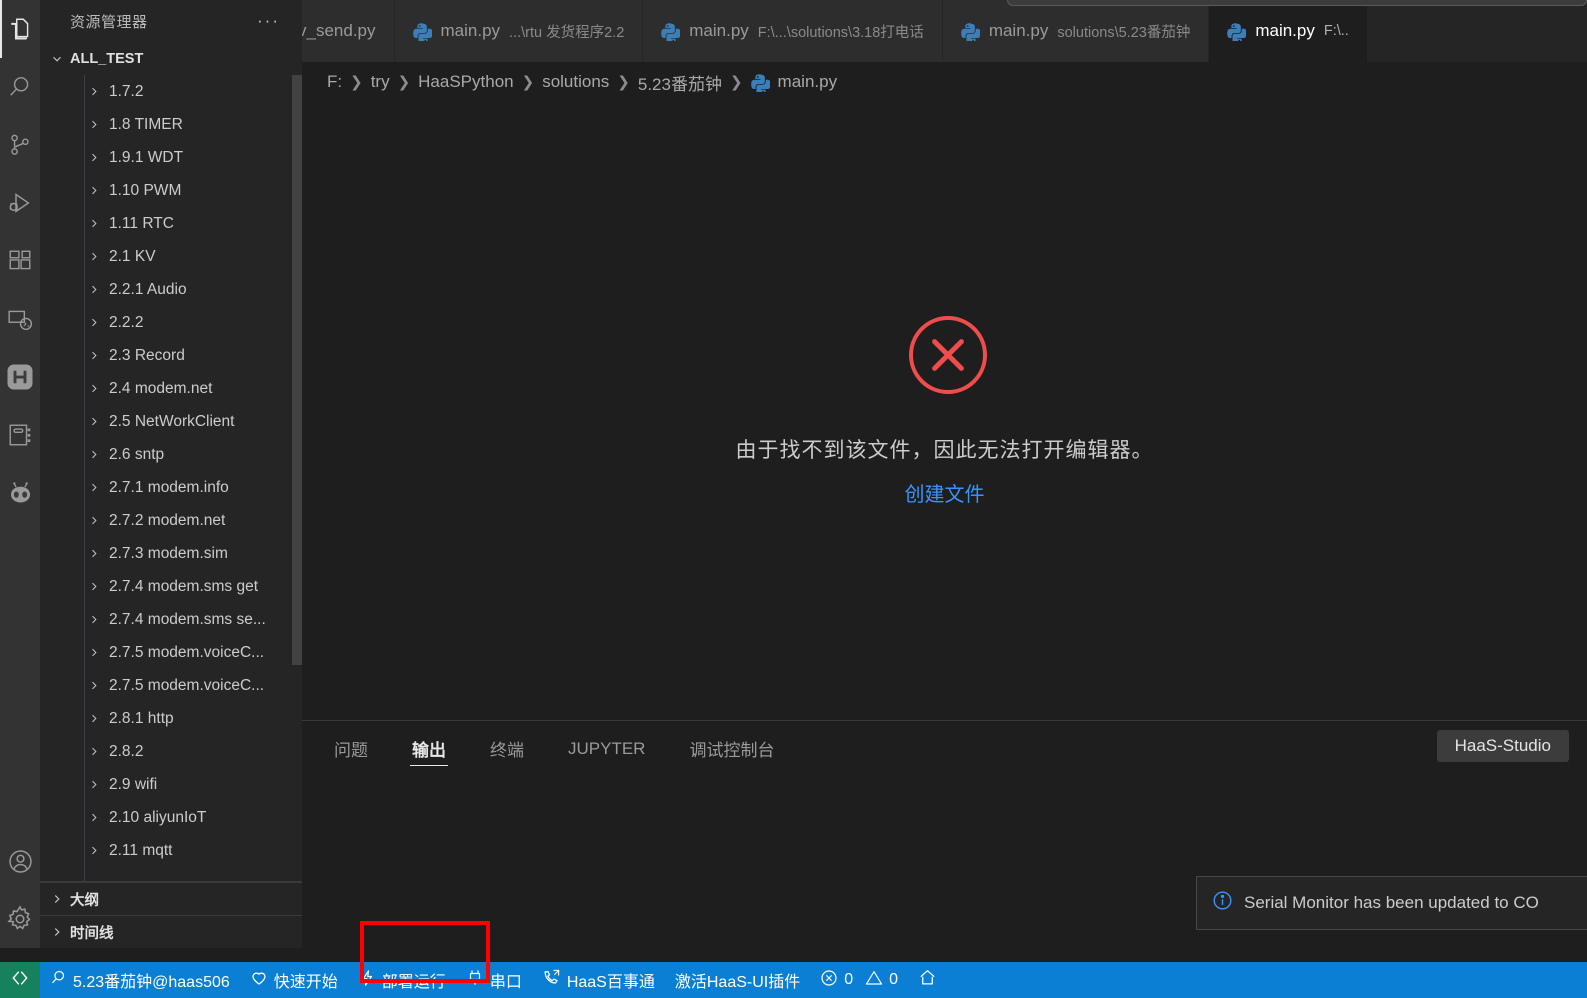 Image resolution: width=1587 pixels, height=998 pixels. I want to click on status-item-activate-haas-ui: 激活HaaS-UI插件, so click(737, 980).